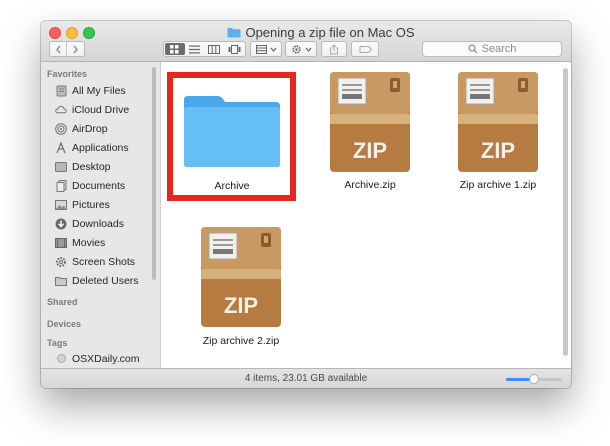  I want to click on sidebar-item-icloud-drive: iCloud Drive, so click(92, 109).